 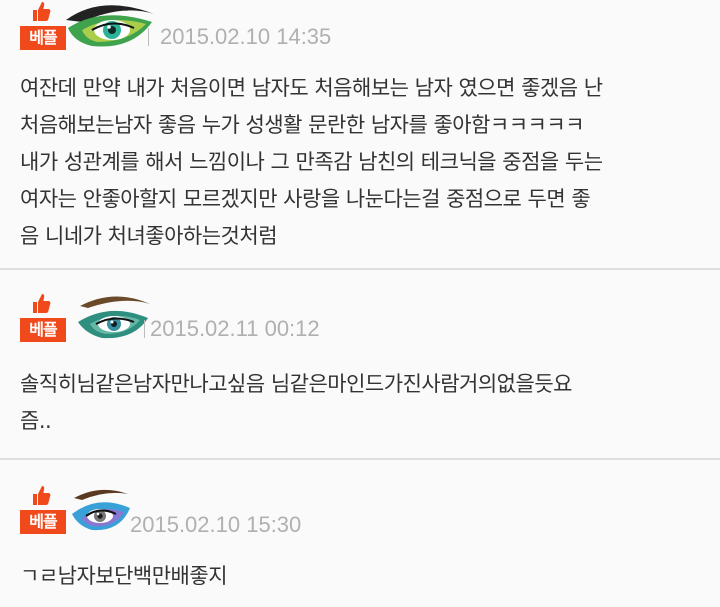 I want to click on comment-date: 2015.02.10 14:35, so click(x=246, y=36).